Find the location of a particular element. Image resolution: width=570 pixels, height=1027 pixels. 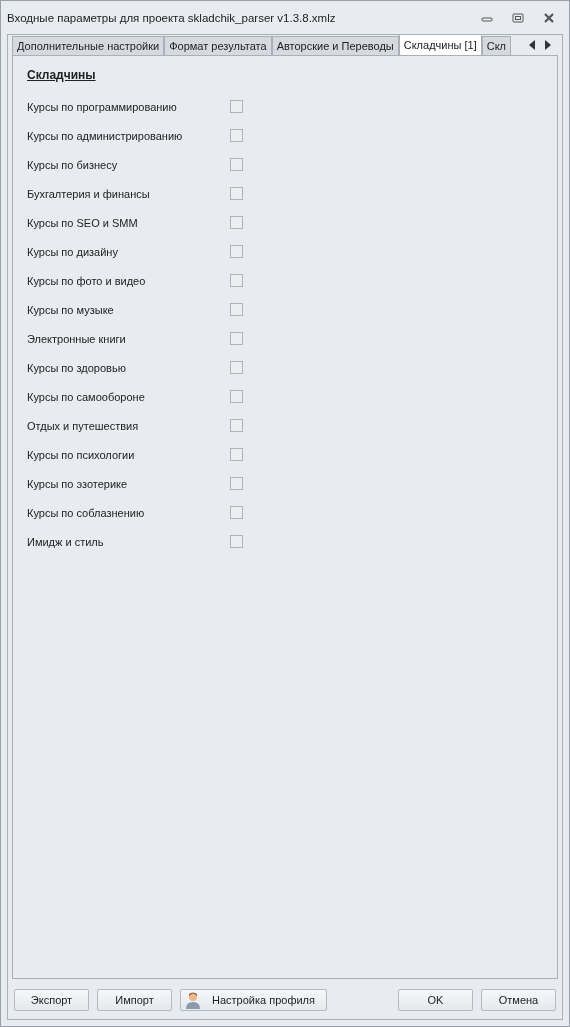

option-label: Курсы по здоровью is located at coordinates (77, 367).